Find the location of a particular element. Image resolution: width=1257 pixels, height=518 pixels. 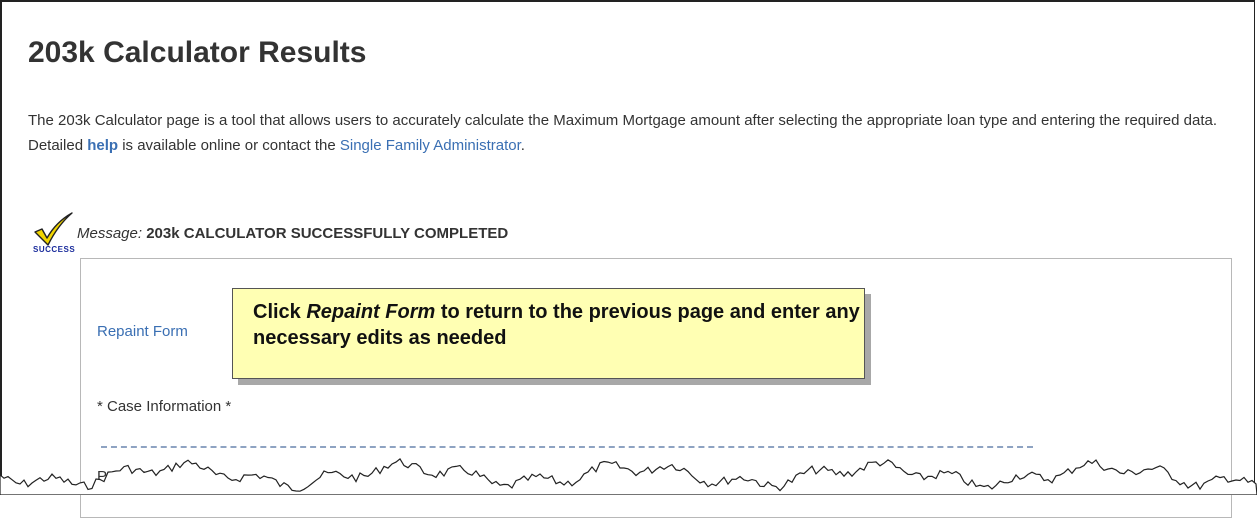

callout-prefix: Click is located at coordinates (280, 312).